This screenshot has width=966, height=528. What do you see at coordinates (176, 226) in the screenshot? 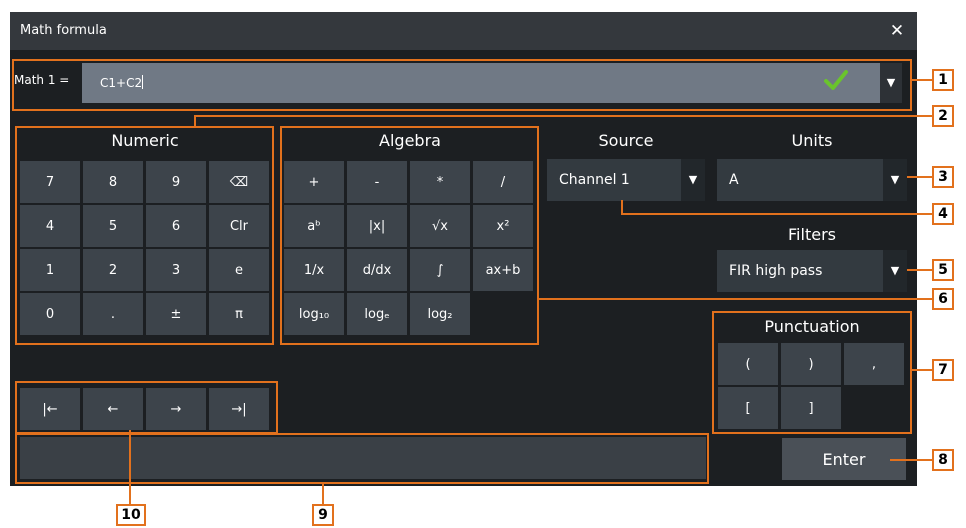
I see `numeric-key-6: 6` at bounding box center [176, 226].